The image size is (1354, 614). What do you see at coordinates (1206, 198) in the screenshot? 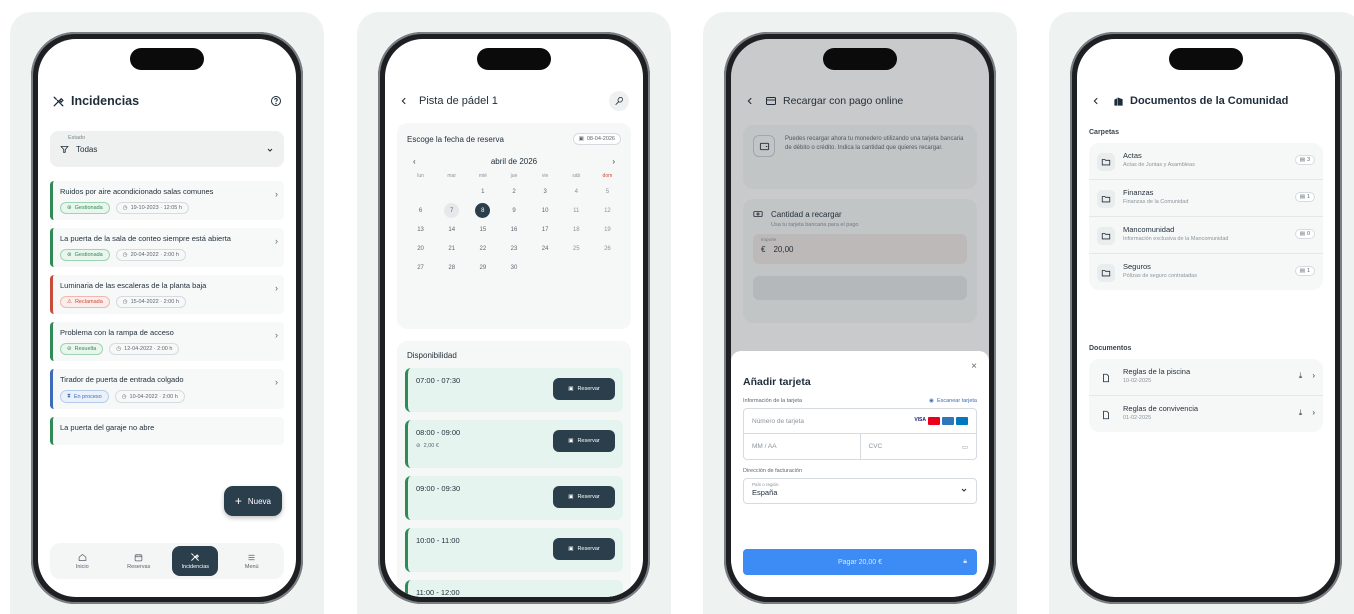
I see `folder-item: Finanzas Finanzas de la Comunidad ▤ 1` at bounding box center [1206, 198].